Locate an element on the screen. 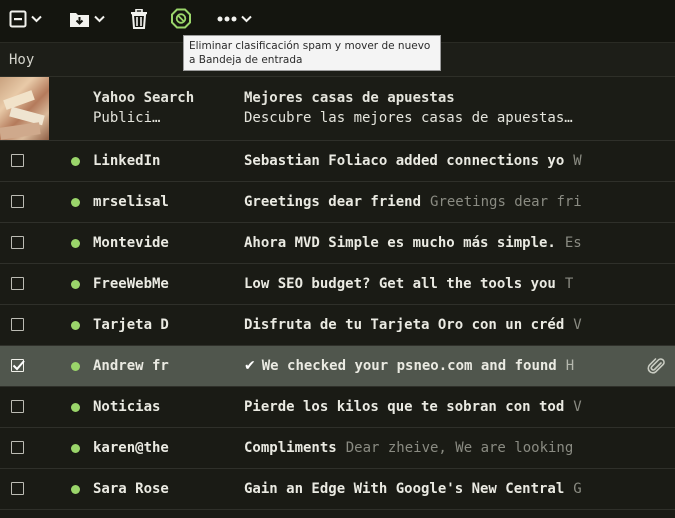  trash-icon is located at coordinates (139, 19).